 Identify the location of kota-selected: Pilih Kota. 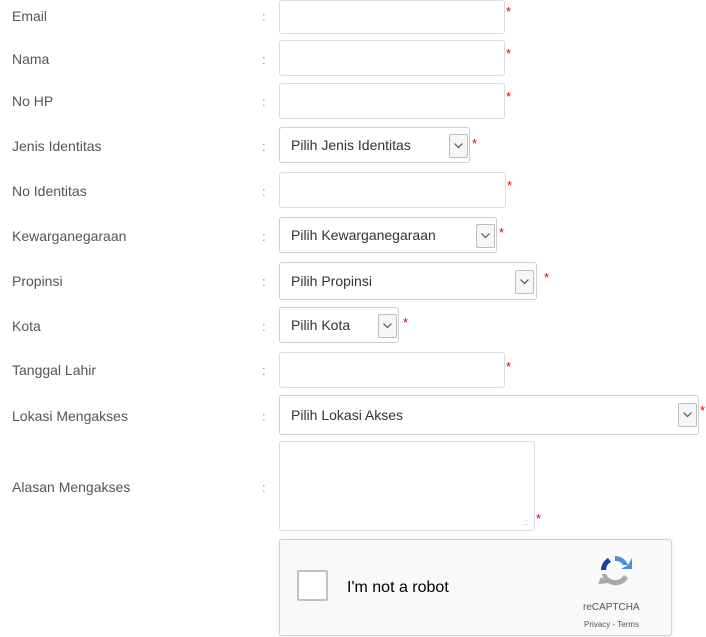
(321, 325).